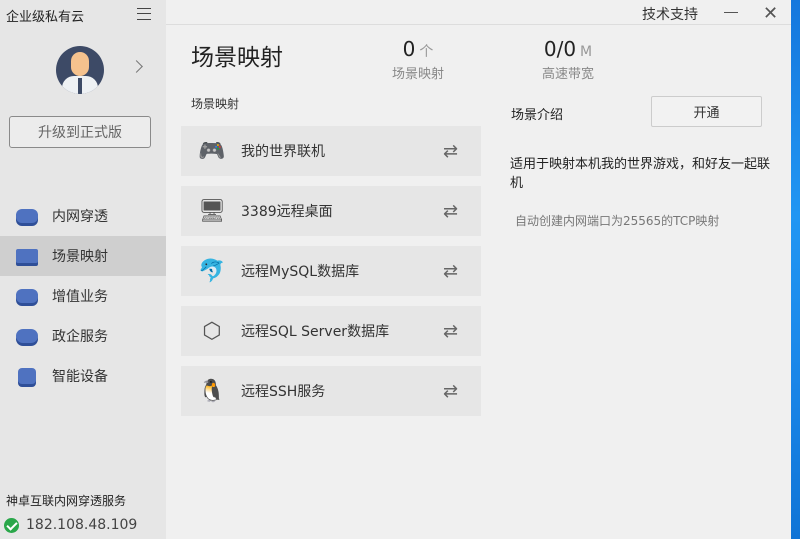 This screenshot has width=800, height=539. What do you see at coordinates (82, 525) in the screenshot?
I see `ip-address: 182.108.48.109` at bounding box center [82, 525].